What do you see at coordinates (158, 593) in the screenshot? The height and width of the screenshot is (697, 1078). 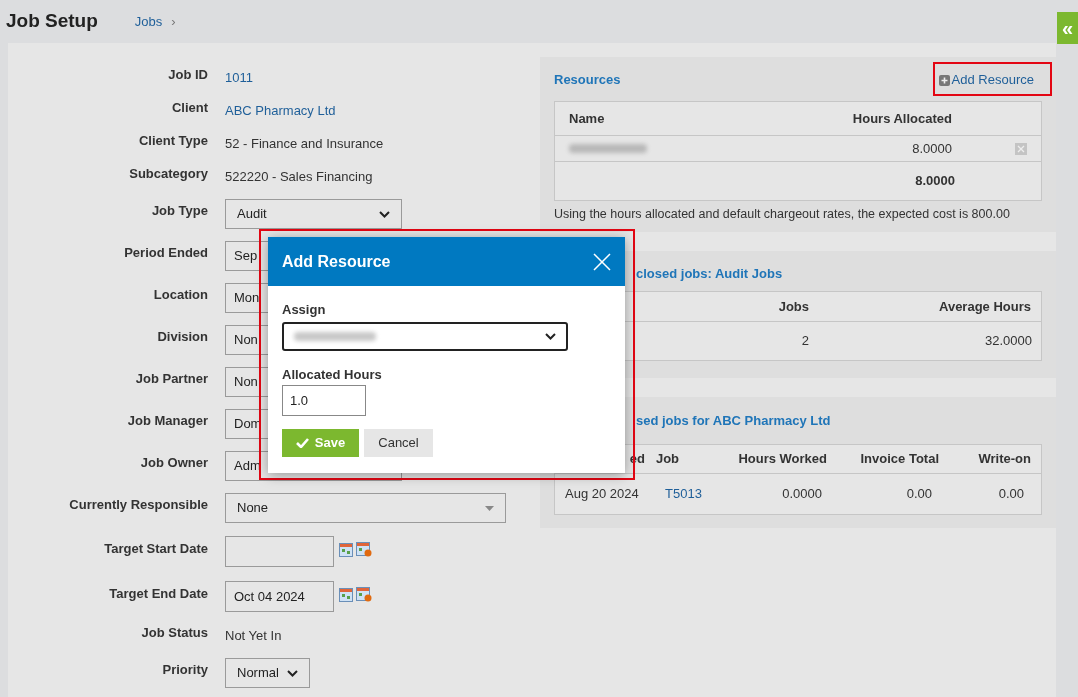 I see `field-label: Target End Date` at bounding box center [158, 593].